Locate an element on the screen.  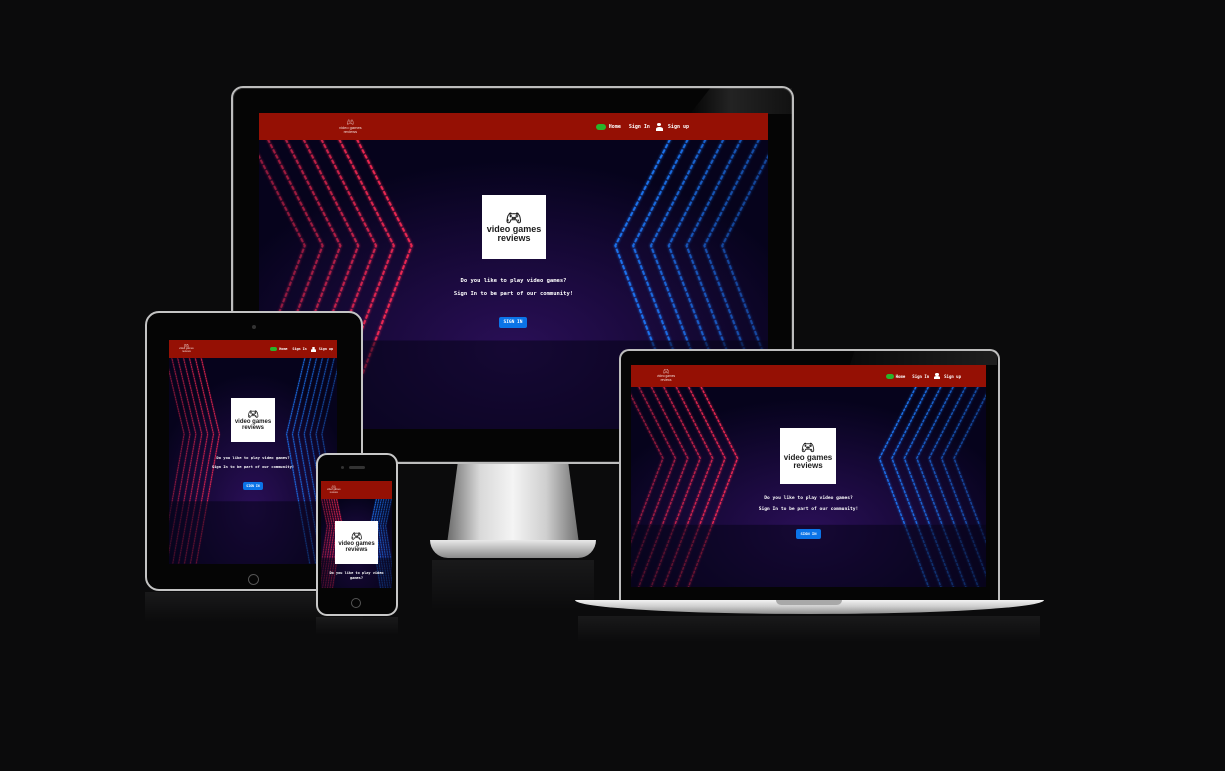
monitor-stand-base is located at coordinates (513, 549).